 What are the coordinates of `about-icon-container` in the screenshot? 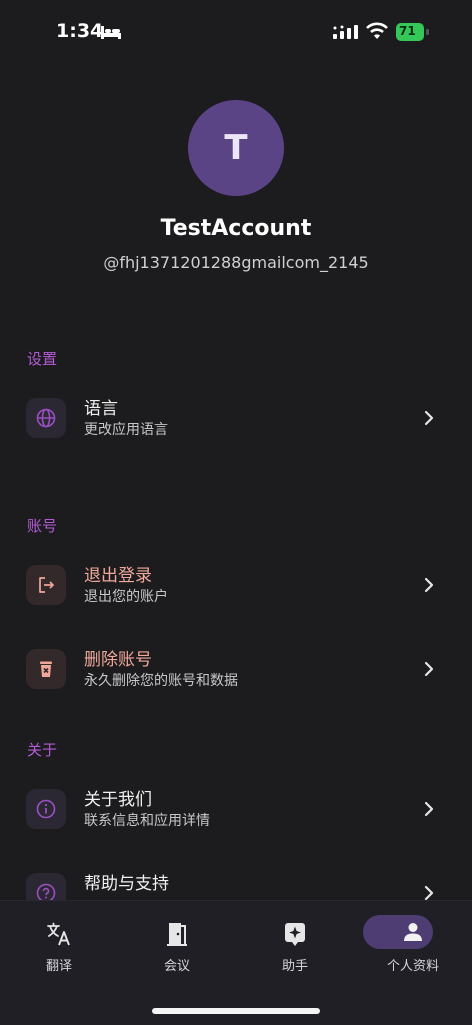 It's located at (46, 809).